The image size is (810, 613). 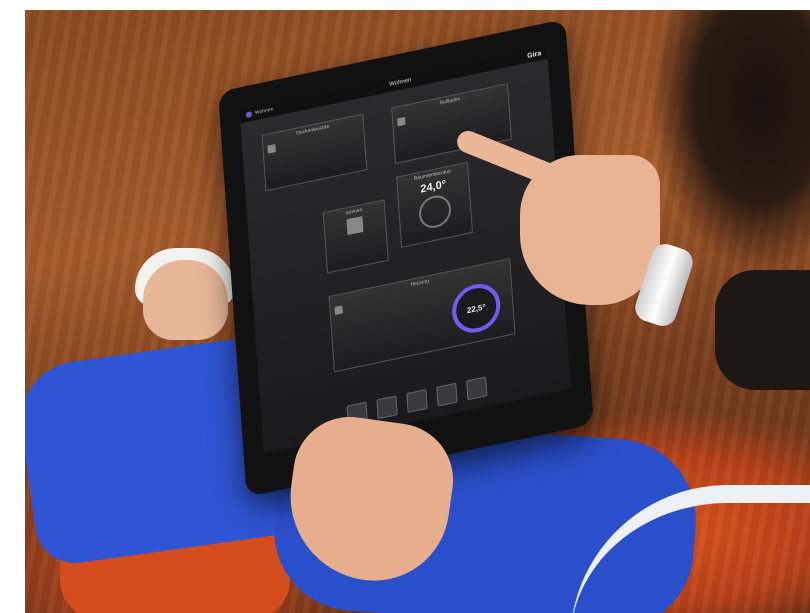 What do you see at coordinates (435, 211) in the screenshot?
I see `gauge-icon` at bounding box center [435, 211].